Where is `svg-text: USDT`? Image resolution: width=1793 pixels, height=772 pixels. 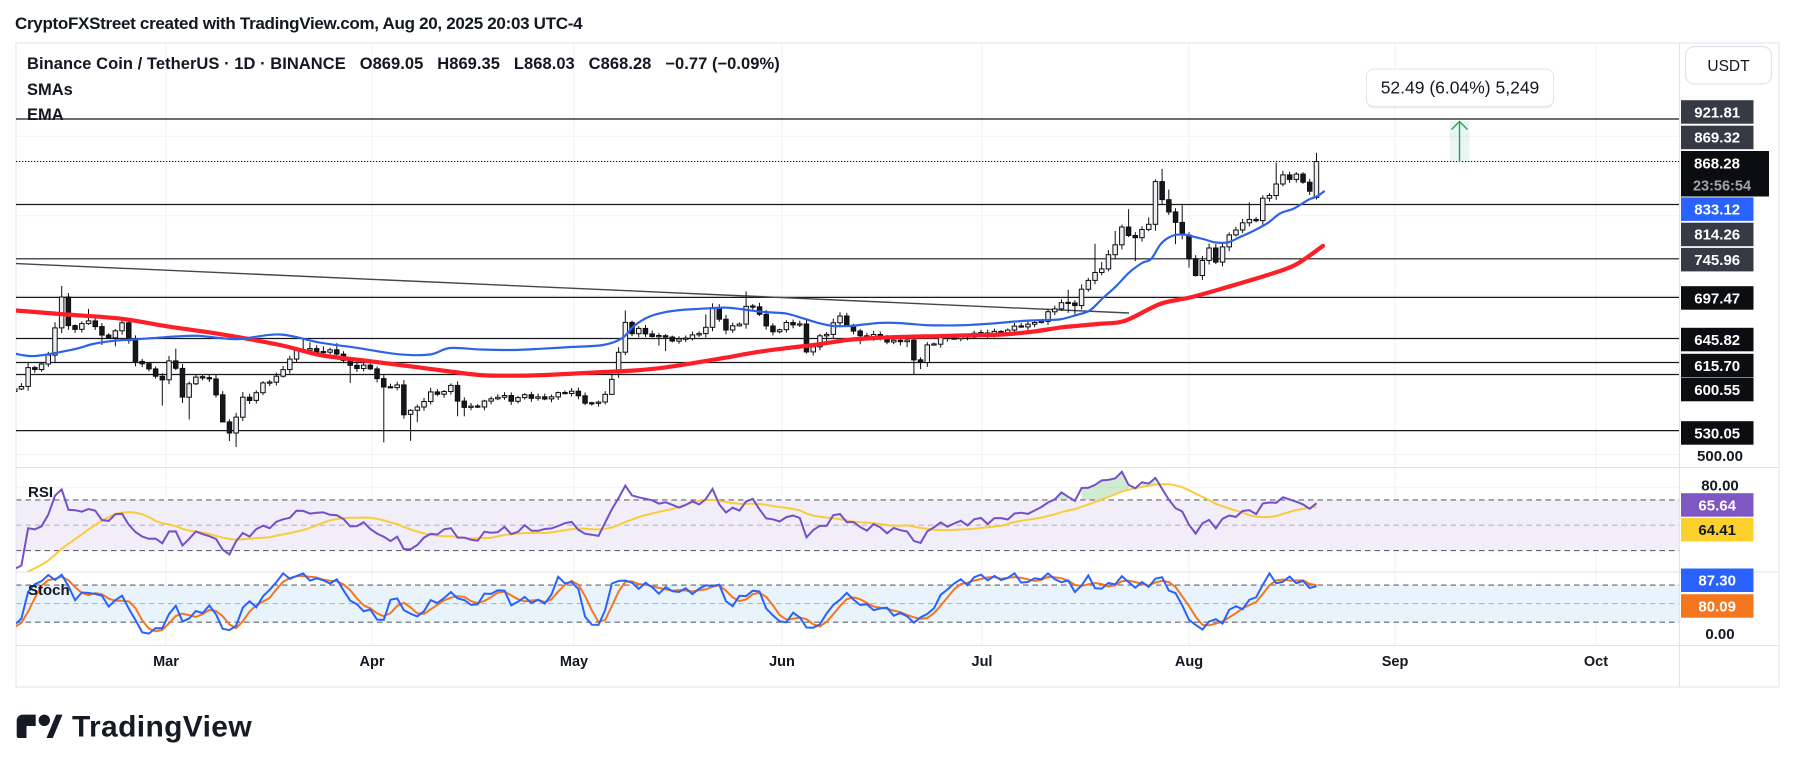
svg-text: USDT is located at coordinates (1728, 66).